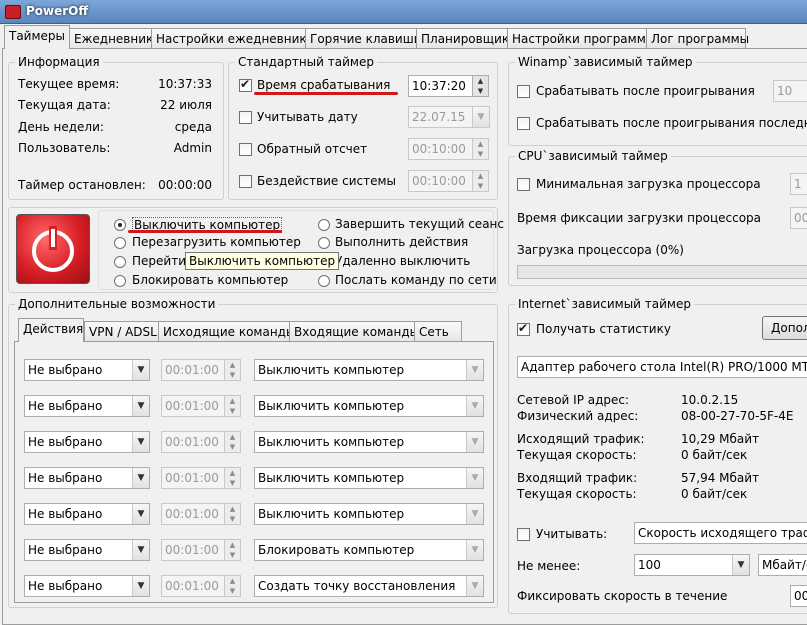 This screenshot has width=807, height=625. What do you see at coordinates (600, 250) in the screenshot?
I see `cpu-load-label: Загрузка процессора (0%)` at bounding box center [600, 250].